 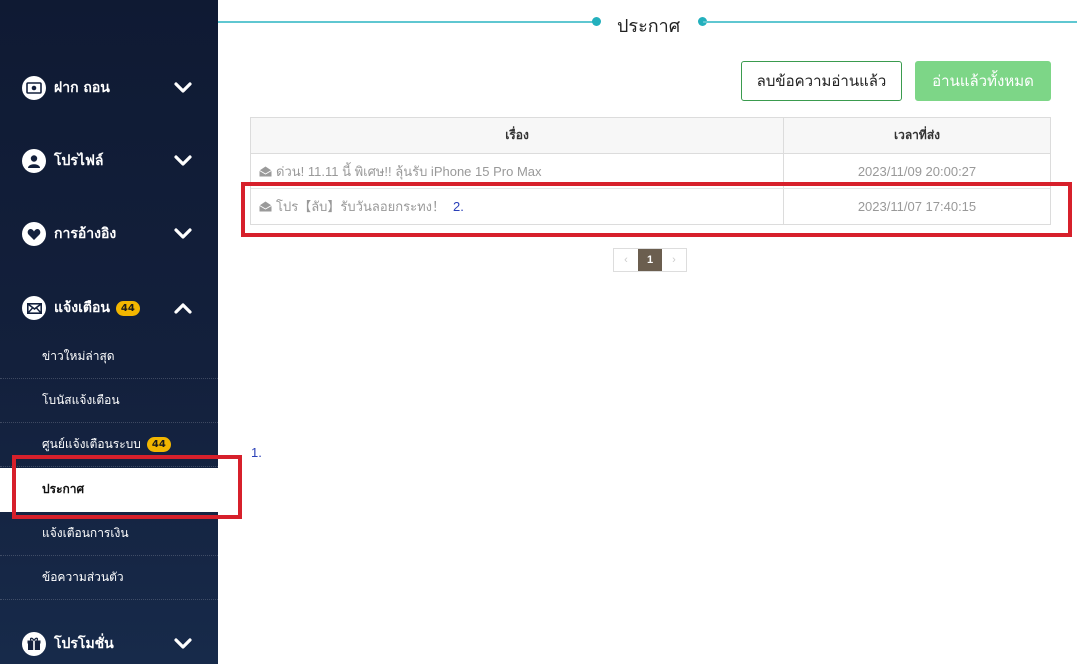 What do you see at coordinates (84, 644) in the screenshot?
I see `sidebar-item-label: โปรโมชั่น` at bounding box center [84, 644].